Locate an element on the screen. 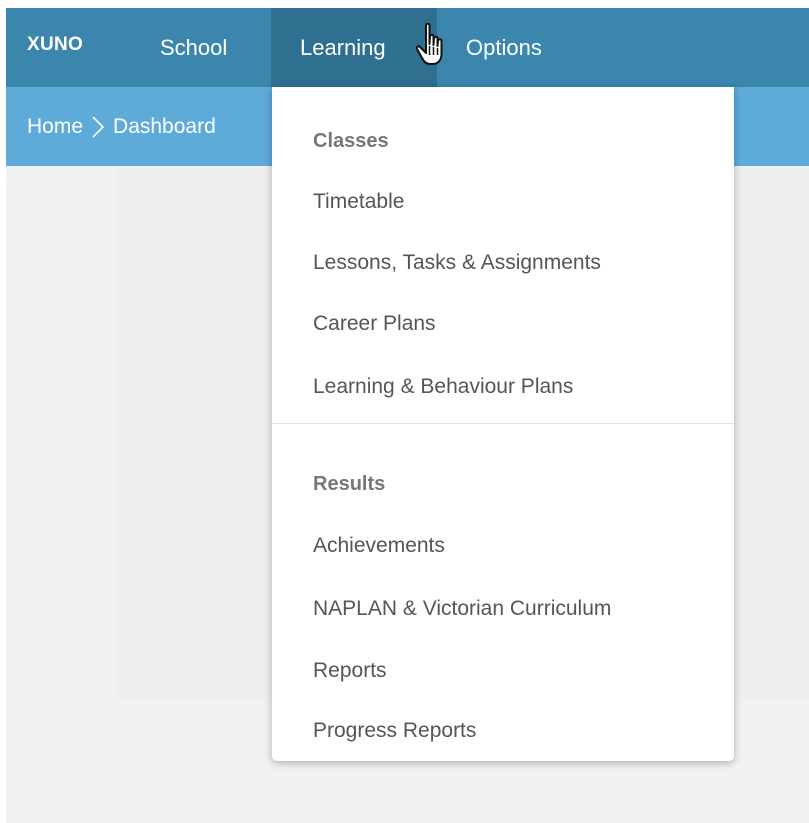 This screenshot has width=809, height=823. menu-item-career-plans: Career Plans is located at coordinates (374, 324).